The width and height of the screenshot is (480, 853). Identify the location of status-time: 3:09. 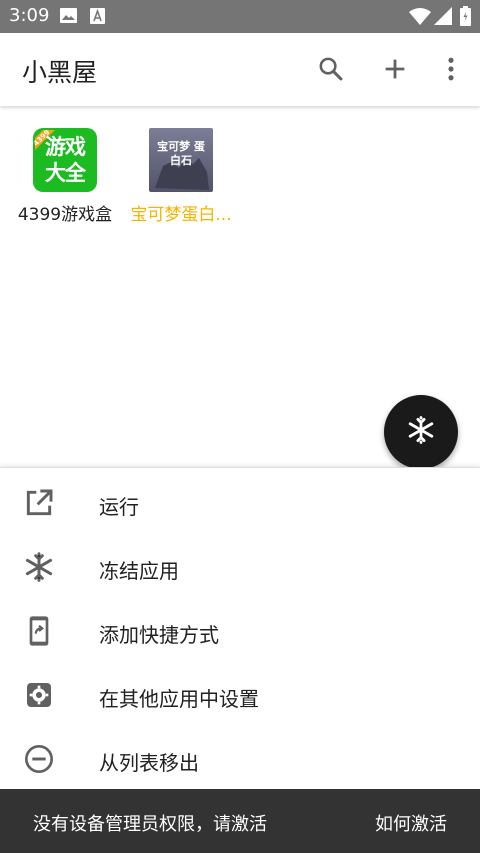
(29, 15).